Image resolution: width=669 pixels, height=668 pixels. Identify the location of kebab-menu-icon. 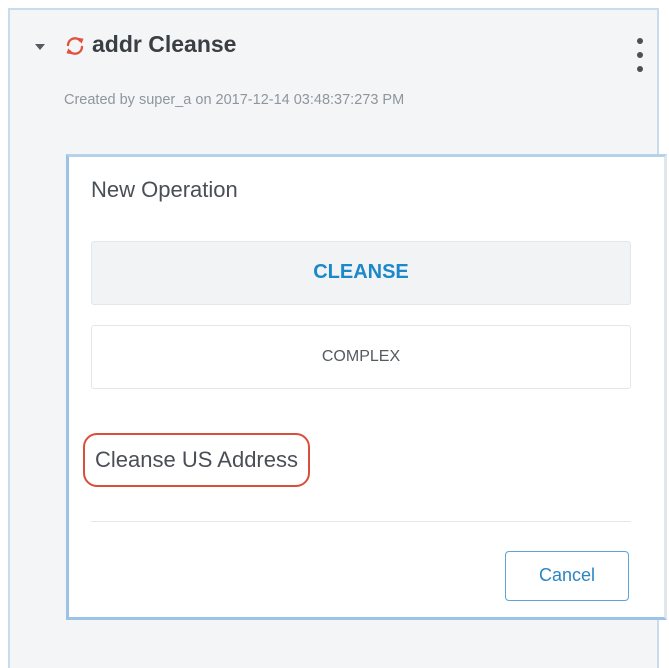
(640, 59).